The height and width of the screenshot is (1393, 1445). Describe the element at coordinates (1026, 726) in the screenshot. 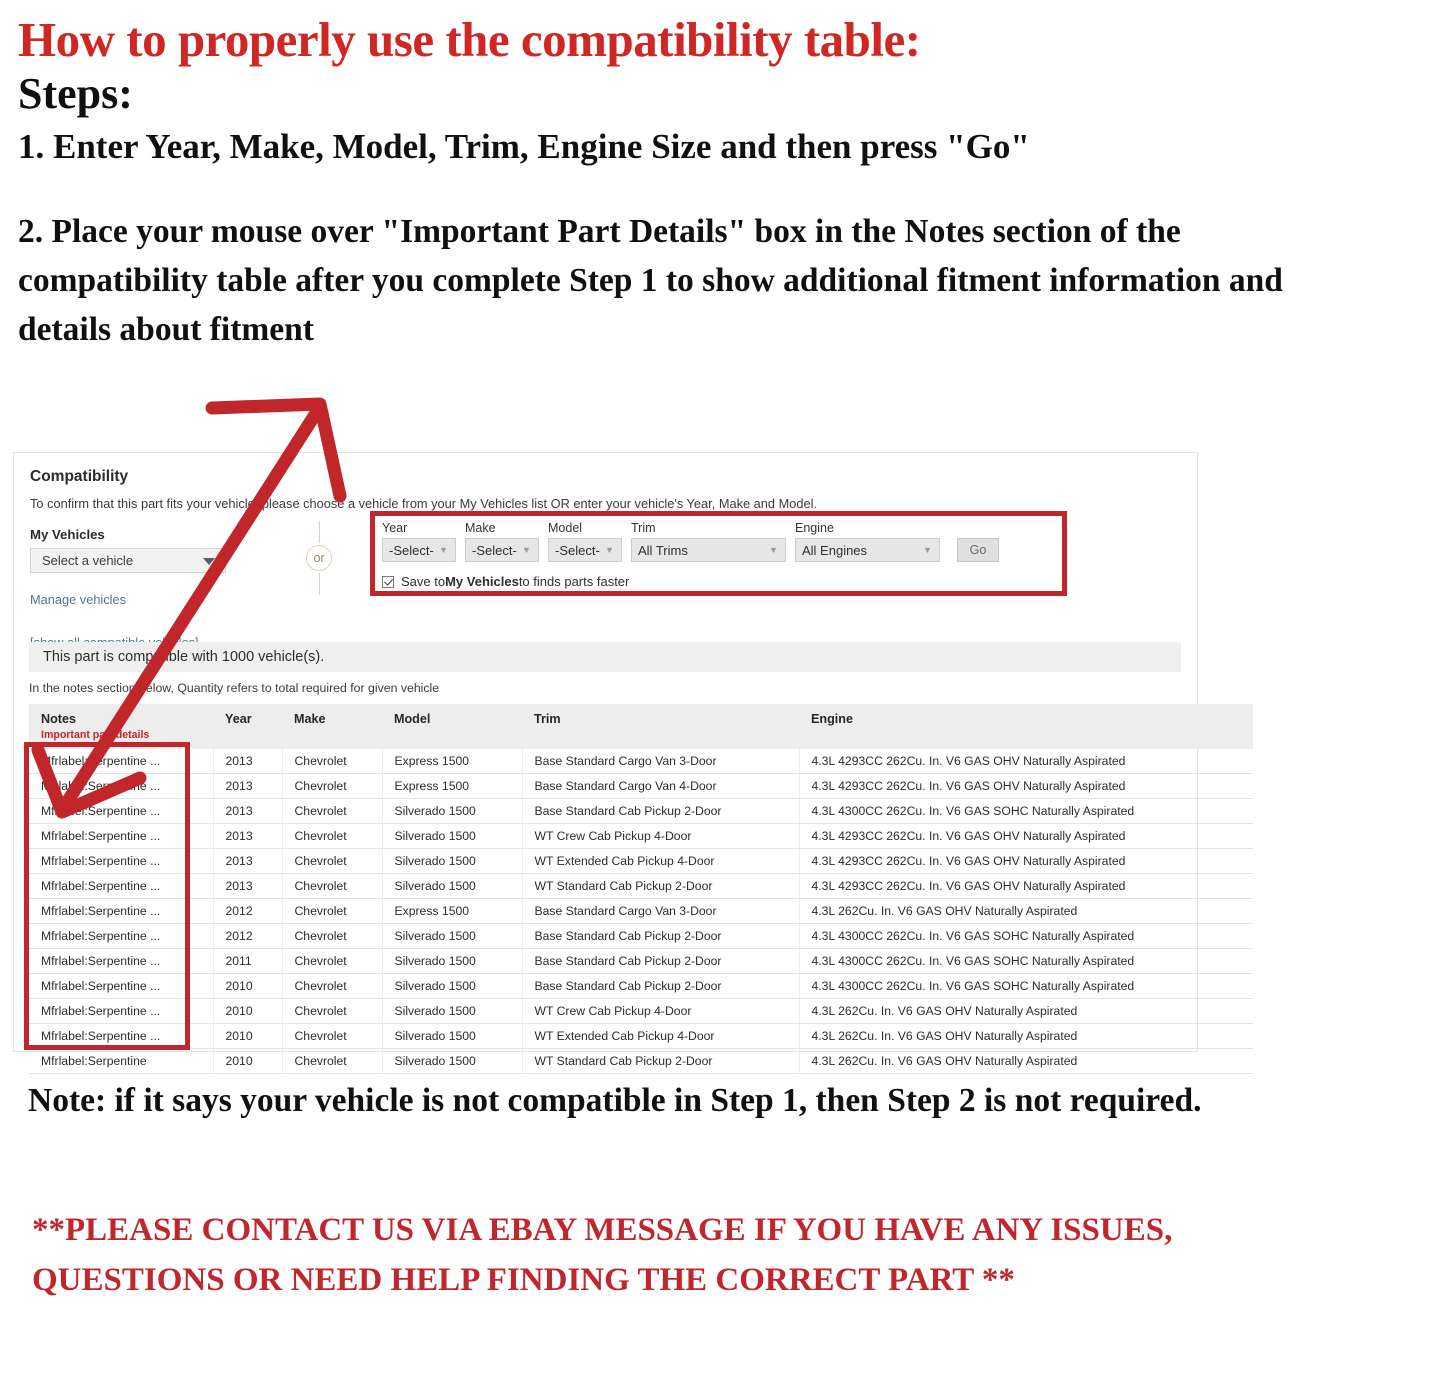

I see `header-engine: Engine` at that location.